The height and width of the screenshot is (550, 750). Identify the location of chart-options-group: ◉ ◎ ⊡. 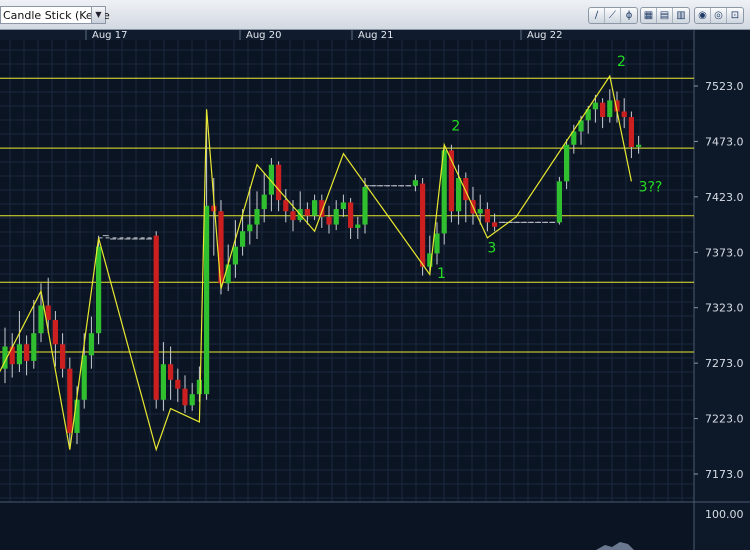
(719, 15).